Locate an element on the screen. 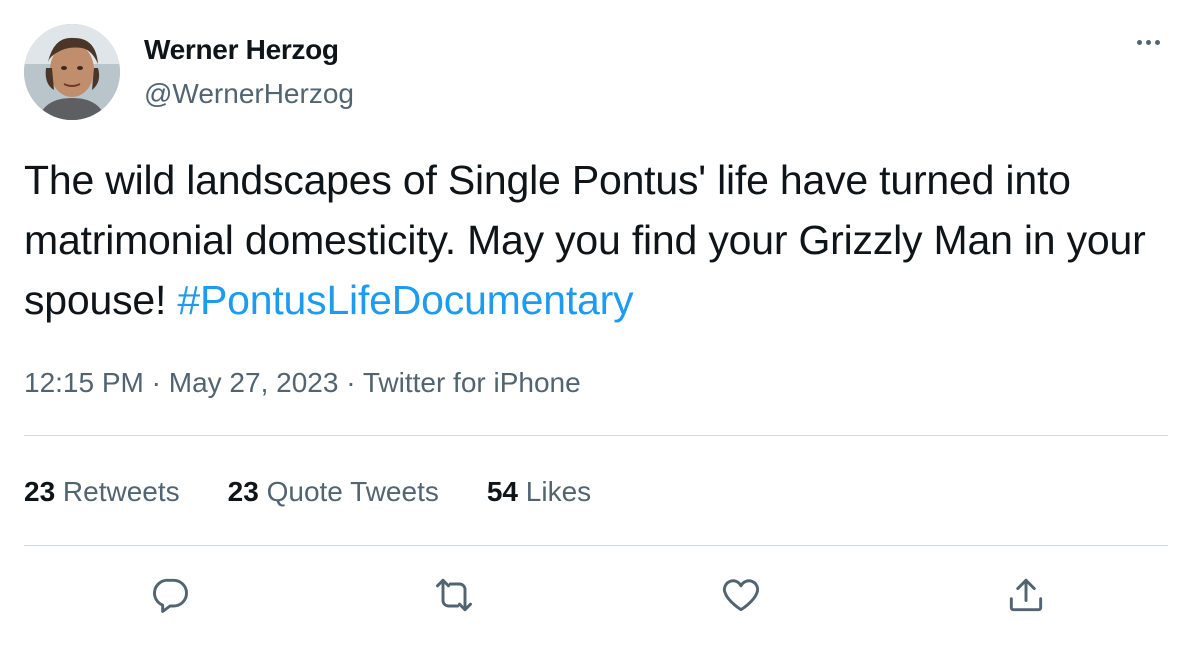 The height and width of the screenshot is (668, 1192). tweet-time: 12:15 PM is located at coordinates (84, 382).